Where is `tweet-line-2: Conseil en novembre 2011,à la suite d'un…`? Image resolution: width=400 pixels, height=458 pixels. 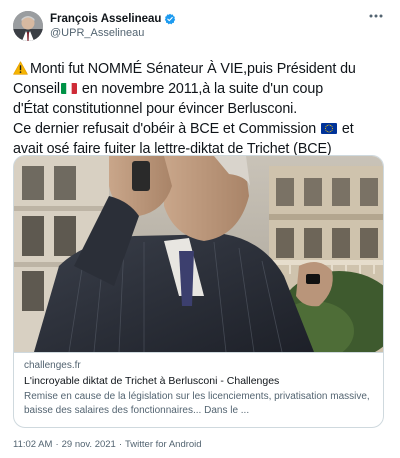 tweet-line-2: Conseil en novembre 2011,à la suite d'un… is located at coordinates (198, 89).